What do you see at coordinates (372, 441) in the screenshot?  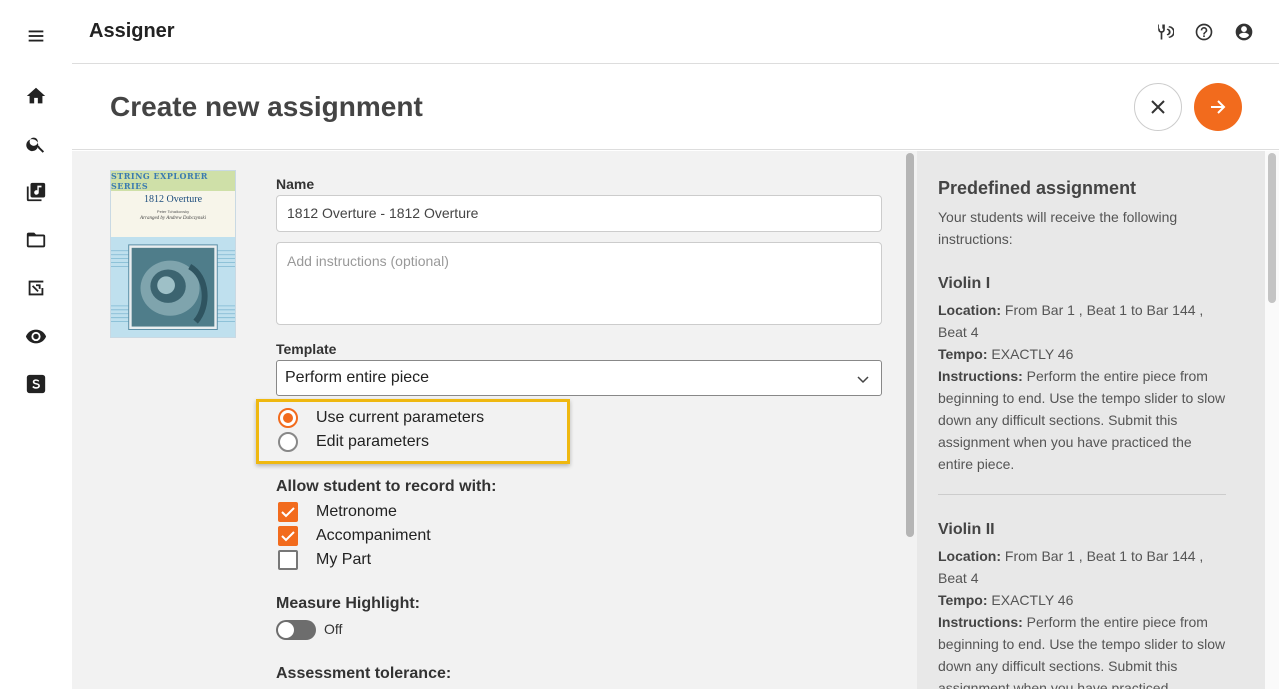 I see `edit-parameters-label: Edit parameters` at bounding box center [372, 441].